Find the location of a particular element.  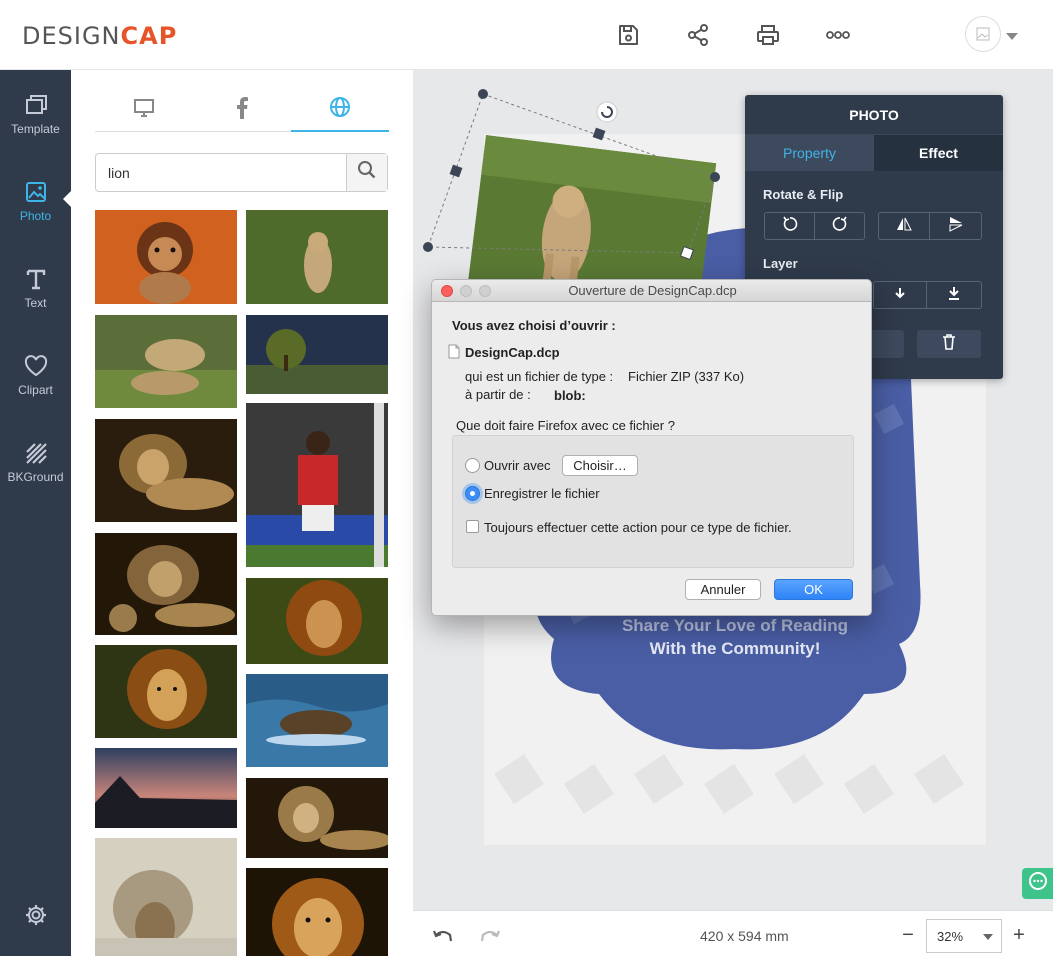

move-down-button is located at coordinates (900, 295).